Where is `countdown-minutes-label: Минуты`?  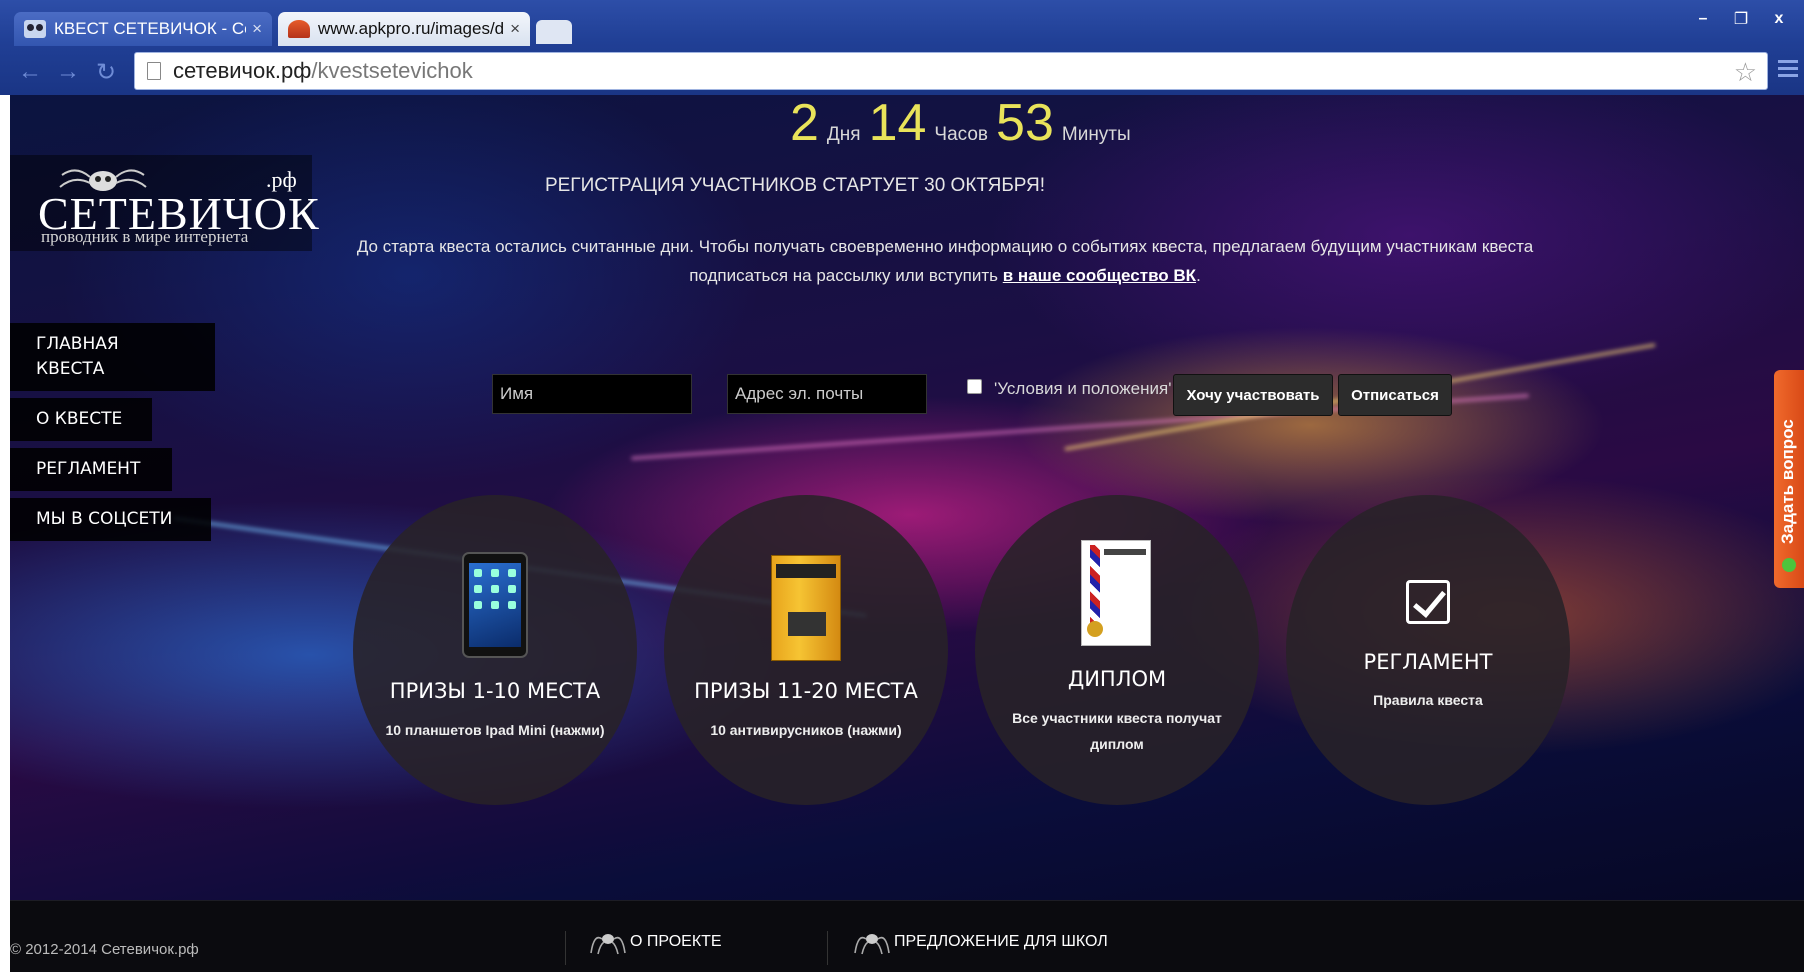 countdown-minutes-label: Минуты is located at coordinates (1096, 134).